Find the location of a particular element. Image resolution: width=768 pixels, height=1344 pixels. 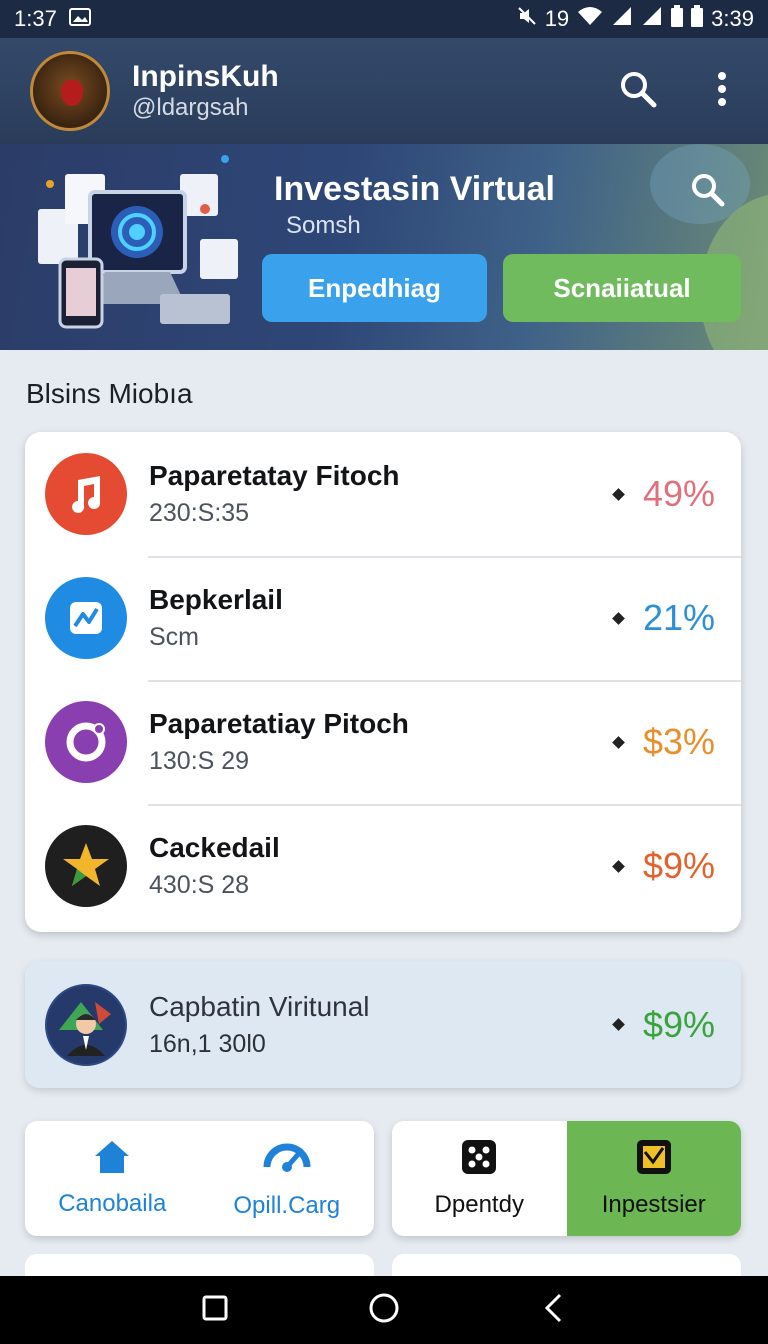

chevron-left-icon is located at coordinates (553, 1310).